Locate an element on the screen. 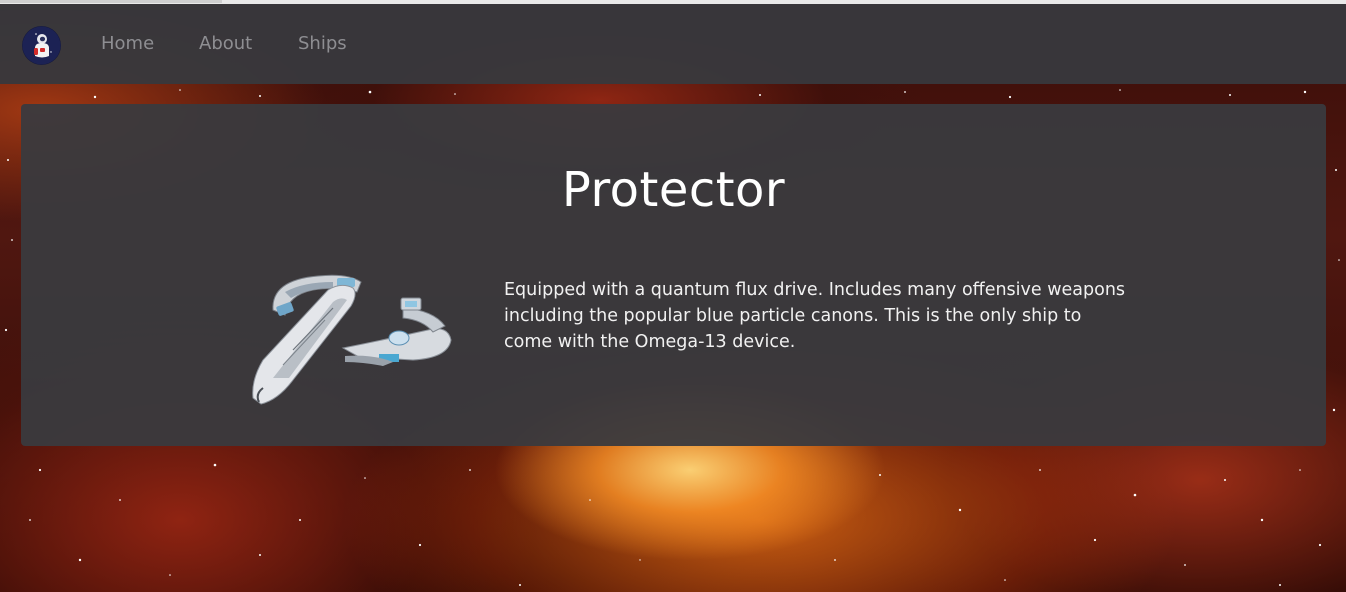  navbar: Home About Ships is located at coordinates (673, 44).